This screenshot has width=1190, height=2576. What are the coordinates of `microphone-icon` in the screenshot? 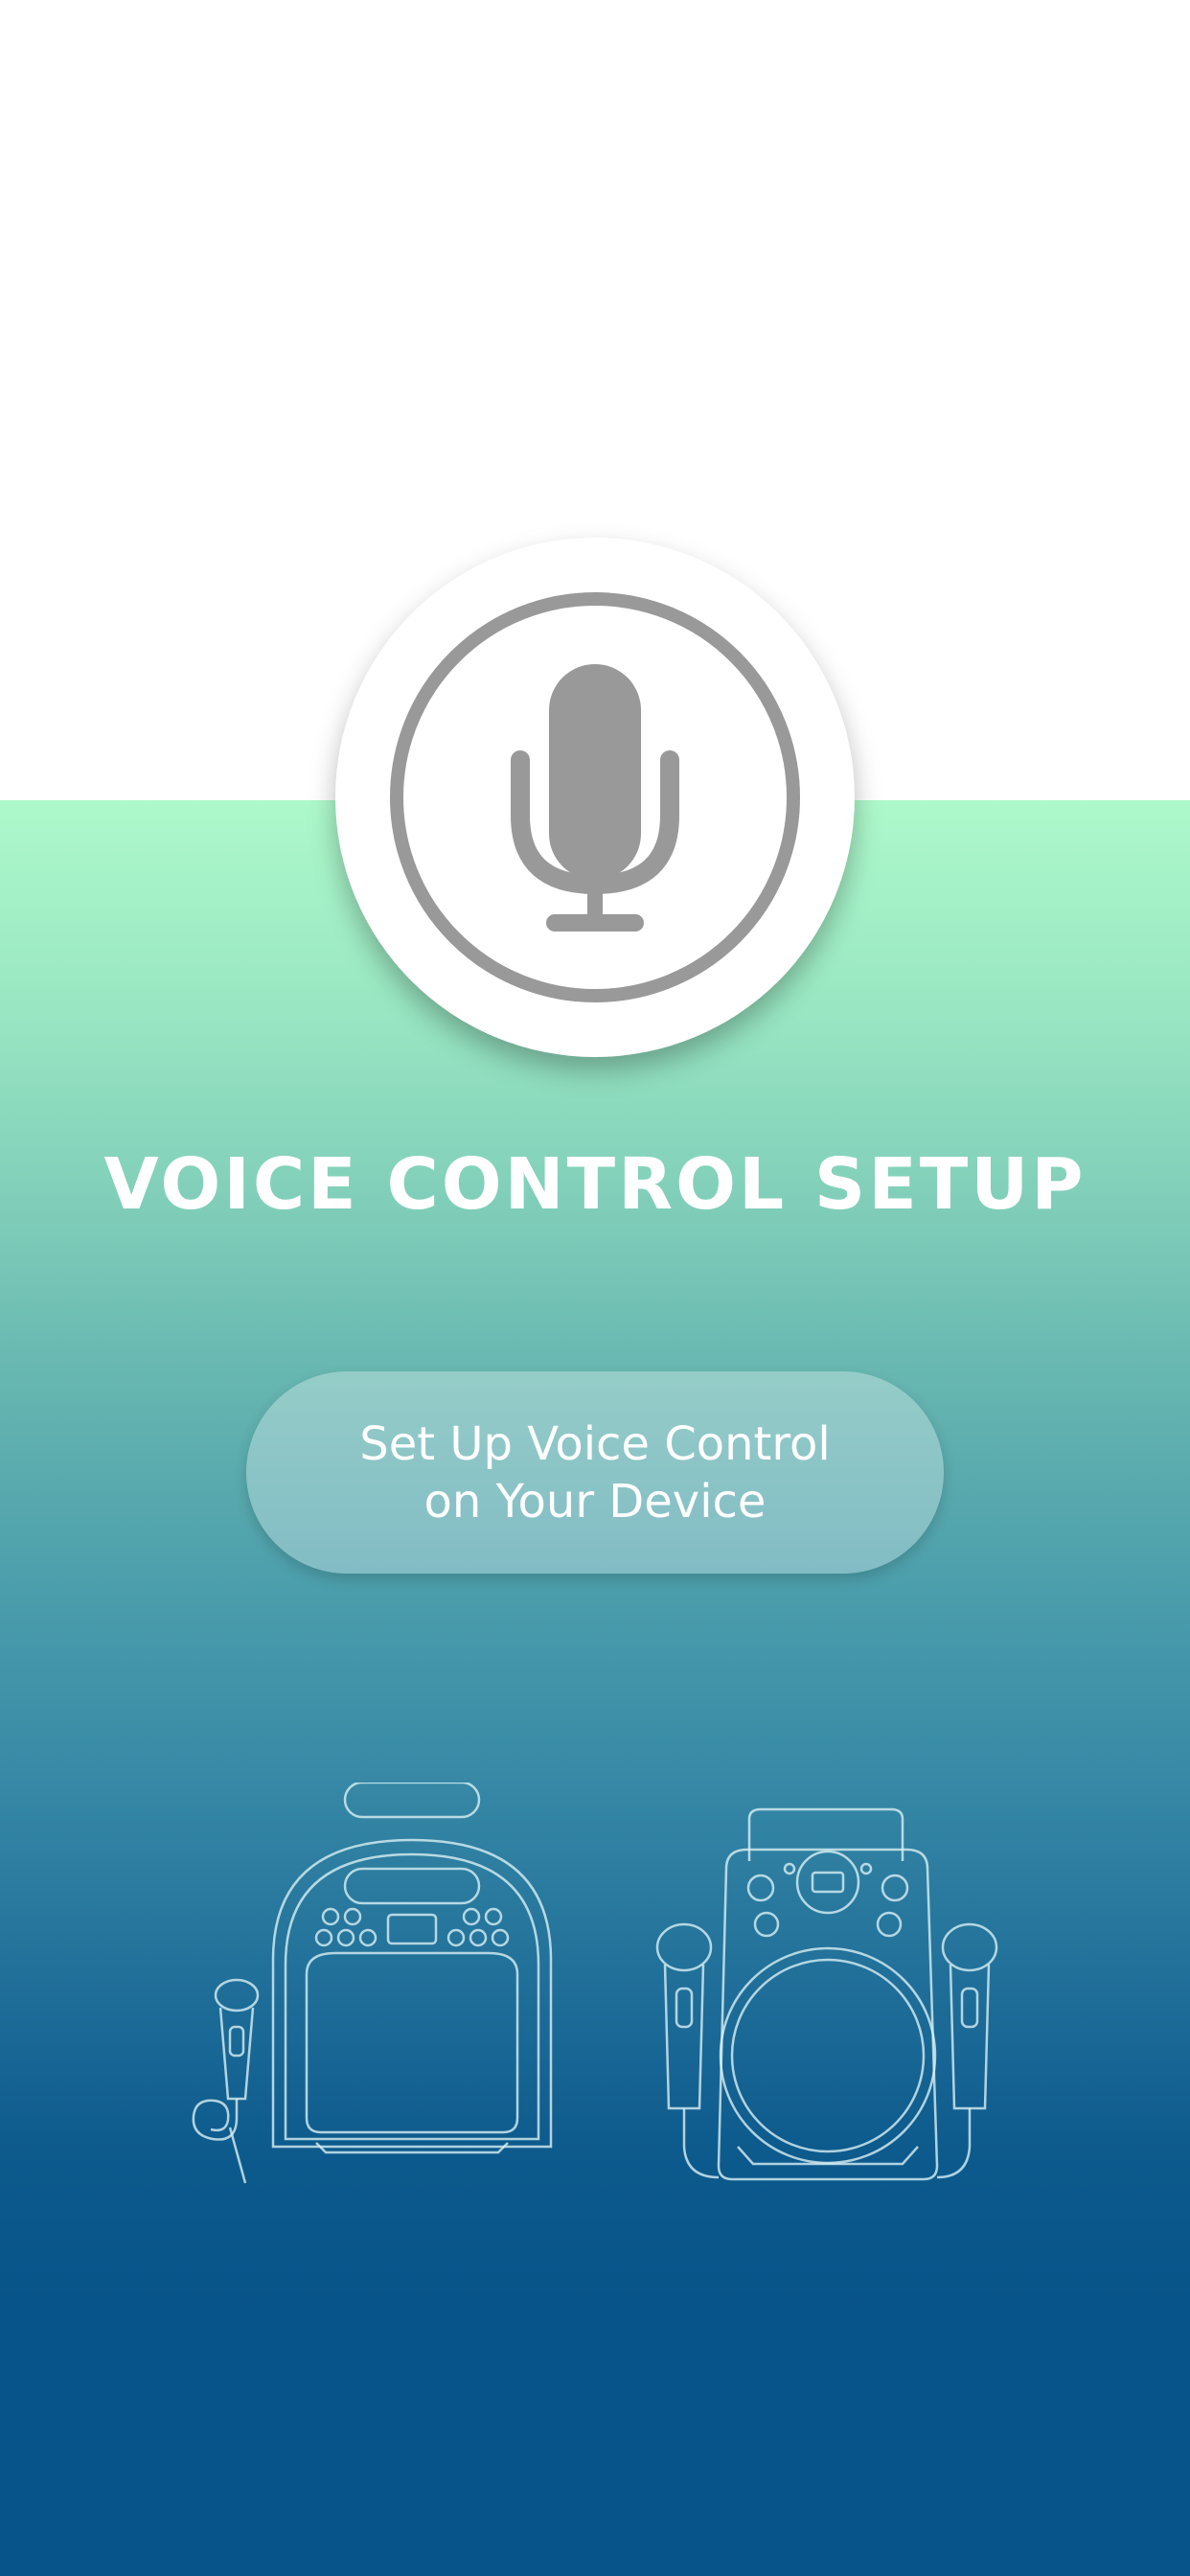 It's located at (595, 797).